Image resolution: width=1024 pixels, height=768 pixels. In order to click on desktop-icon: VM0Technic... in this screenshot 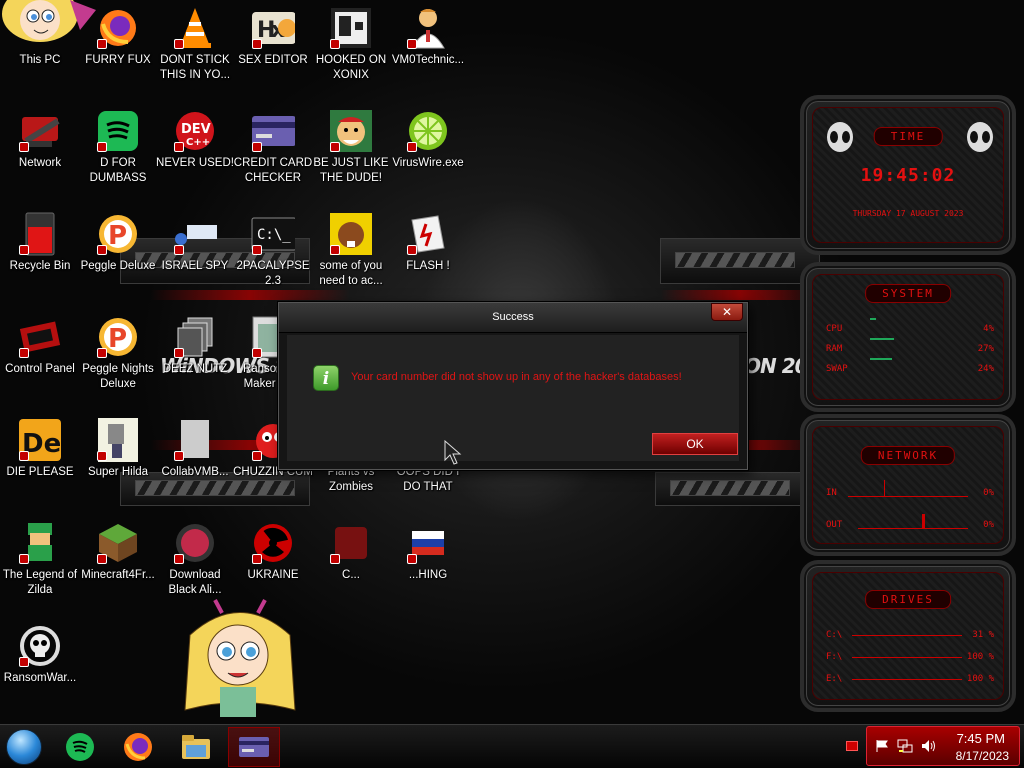, I will do `click(428, 37)`.